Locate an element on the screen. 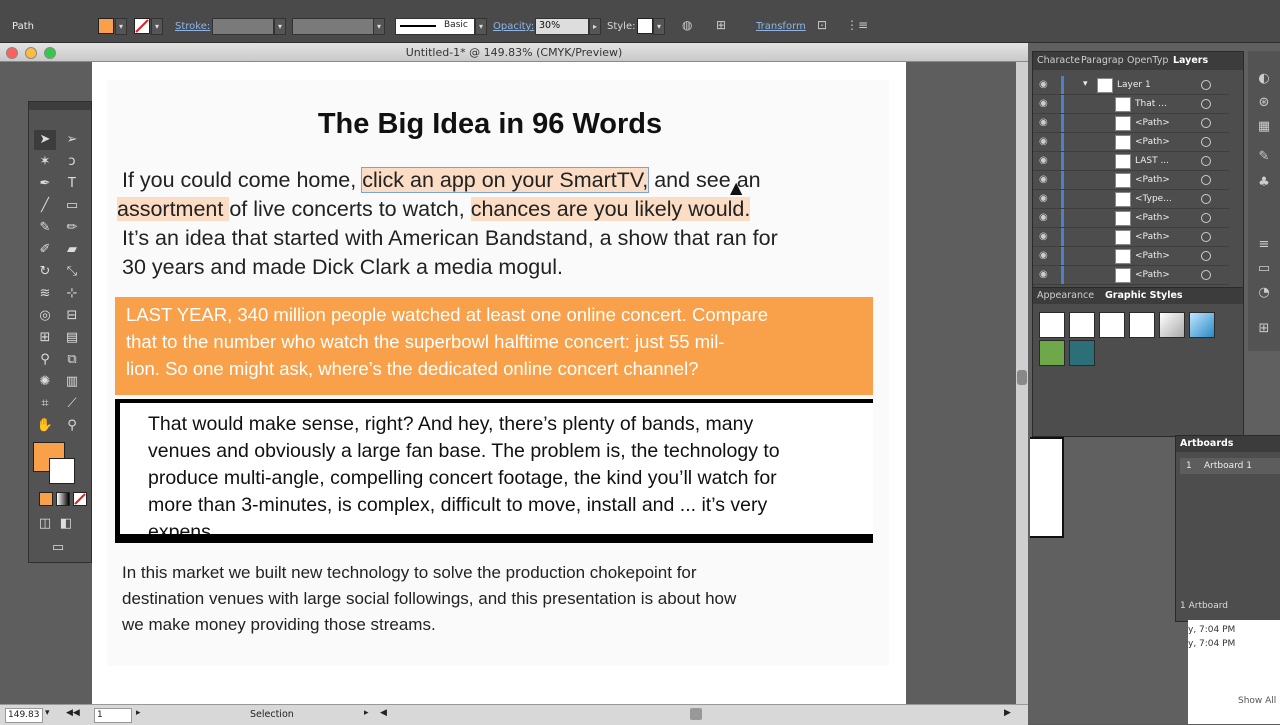 The width and height of the screenshot is (1280, 725). slide-heading: The Big Idea in 96 Words is located at coordinates (490, 124).